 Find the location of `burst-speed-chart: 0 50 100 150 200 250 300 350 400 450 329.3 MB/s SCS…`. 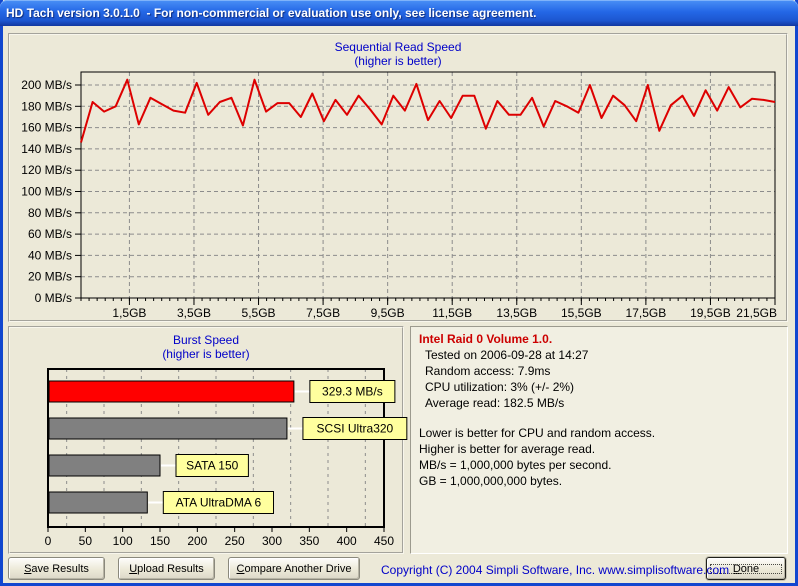

burst-speed-chart: 0 50 100 150 200 250 300 350 400 450 329.3 MB/s SCS… is located at coordinates (226, 458).